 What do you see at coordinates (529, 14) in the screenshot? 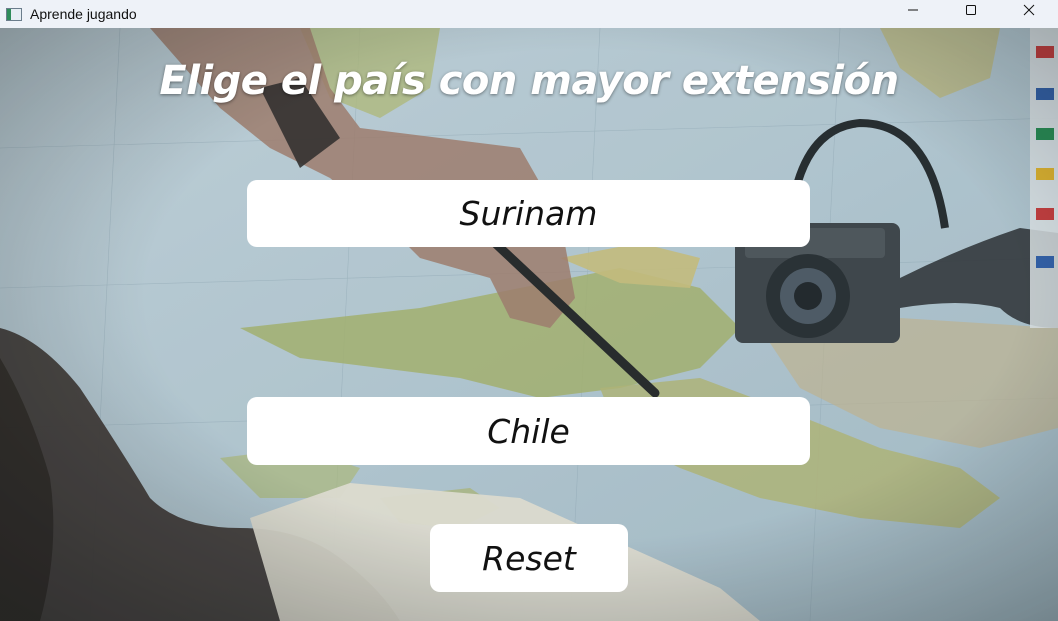
I see `title-bar: Aprende jugando` at bounding box center [529, 14].